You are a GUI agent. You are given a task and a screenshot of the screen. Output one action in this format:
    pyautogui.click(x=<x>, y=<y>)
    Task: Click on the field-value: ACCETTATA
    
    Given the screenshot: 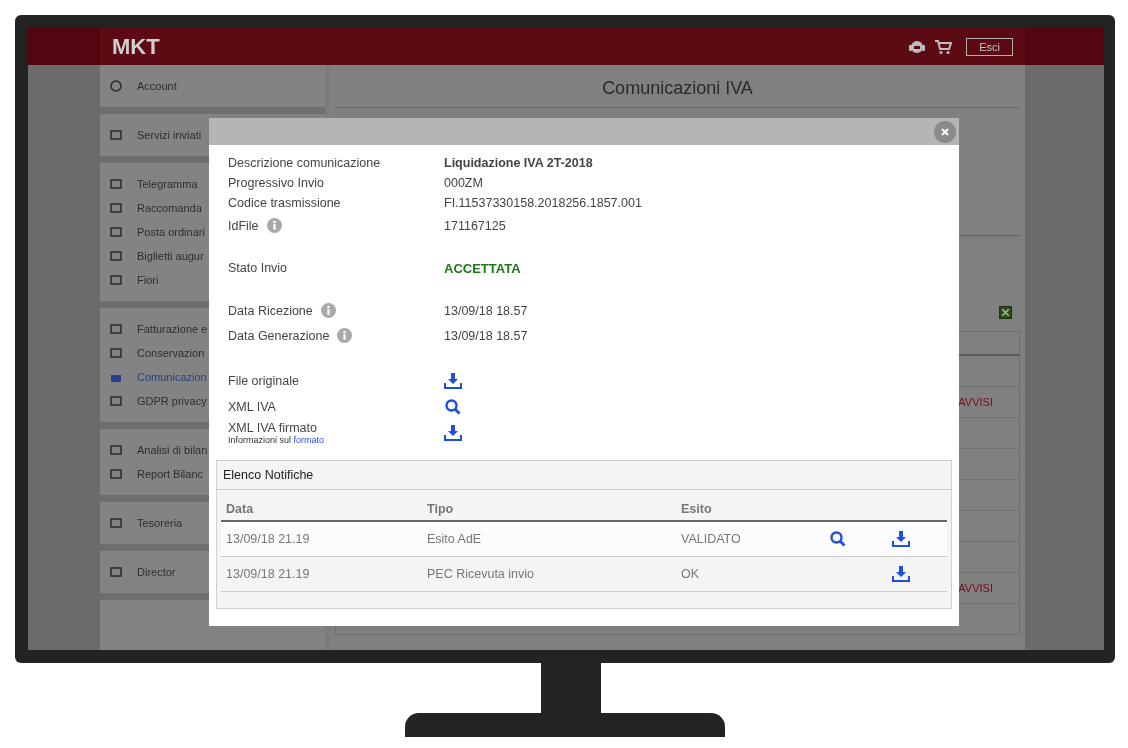 What is the action you would take?
    pyautogui.click(x=483, y=268)
    